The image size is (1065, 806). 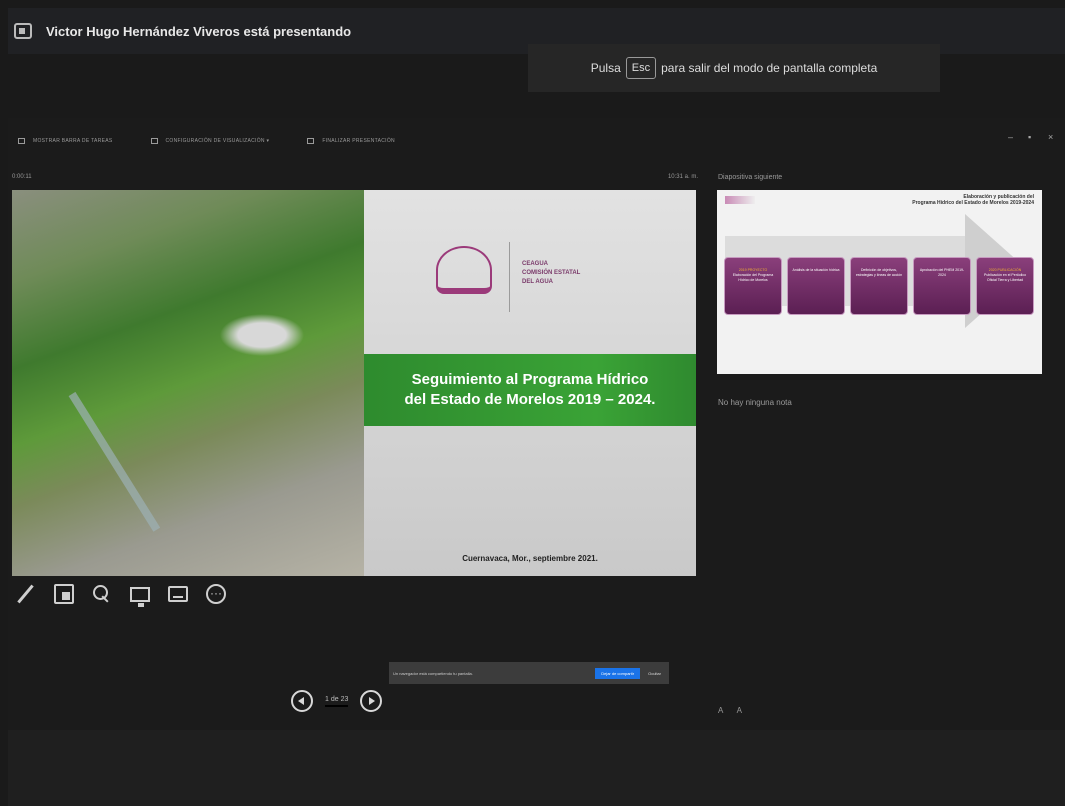 I want to click on next-slide-label: Diapositiva siguiente, so click(x=750, y=177).